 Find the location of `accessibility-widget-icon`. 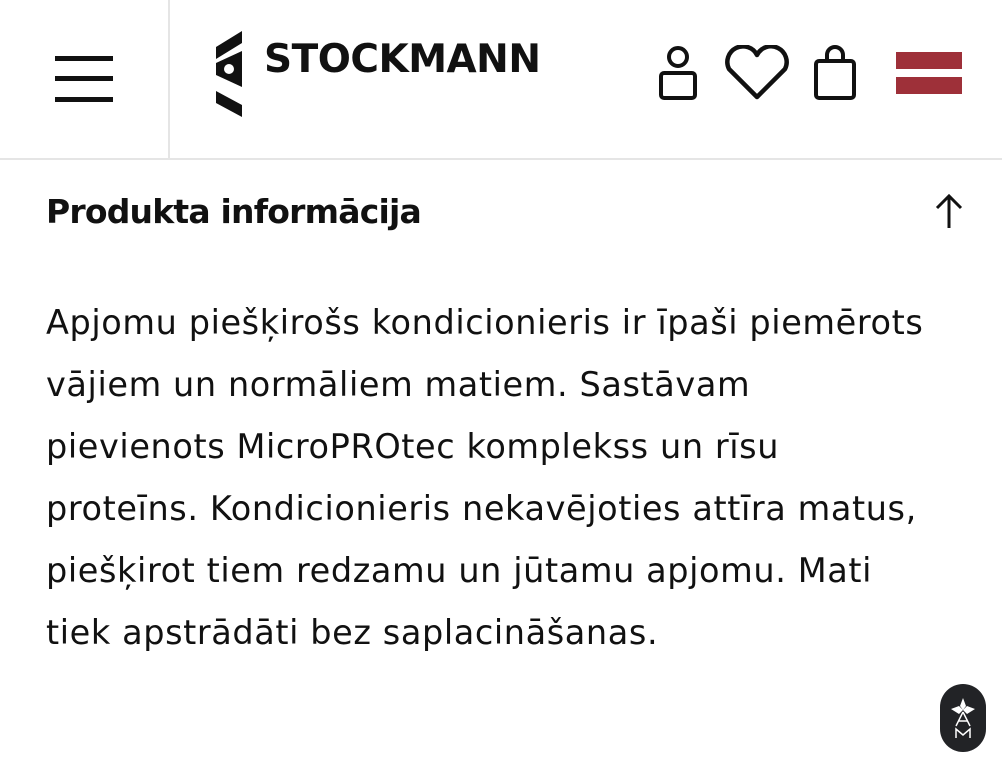

accessibility-widget-icon is located at coordinates (963, 718).